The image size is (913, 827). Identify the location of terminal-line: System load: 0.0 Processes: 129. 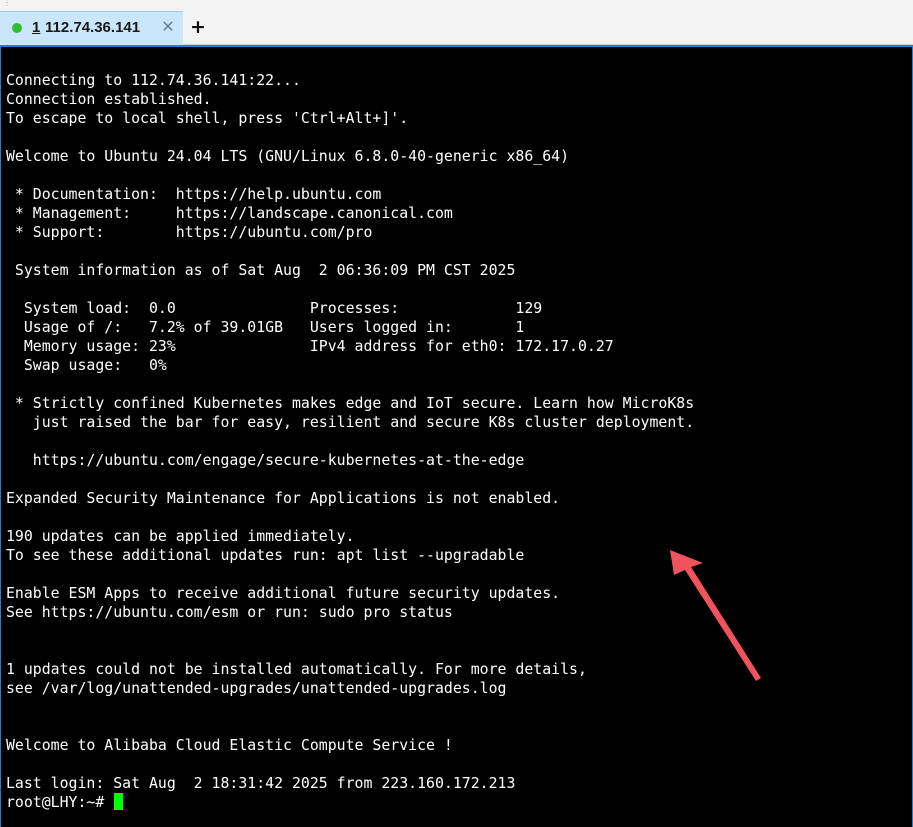
(274, 308).